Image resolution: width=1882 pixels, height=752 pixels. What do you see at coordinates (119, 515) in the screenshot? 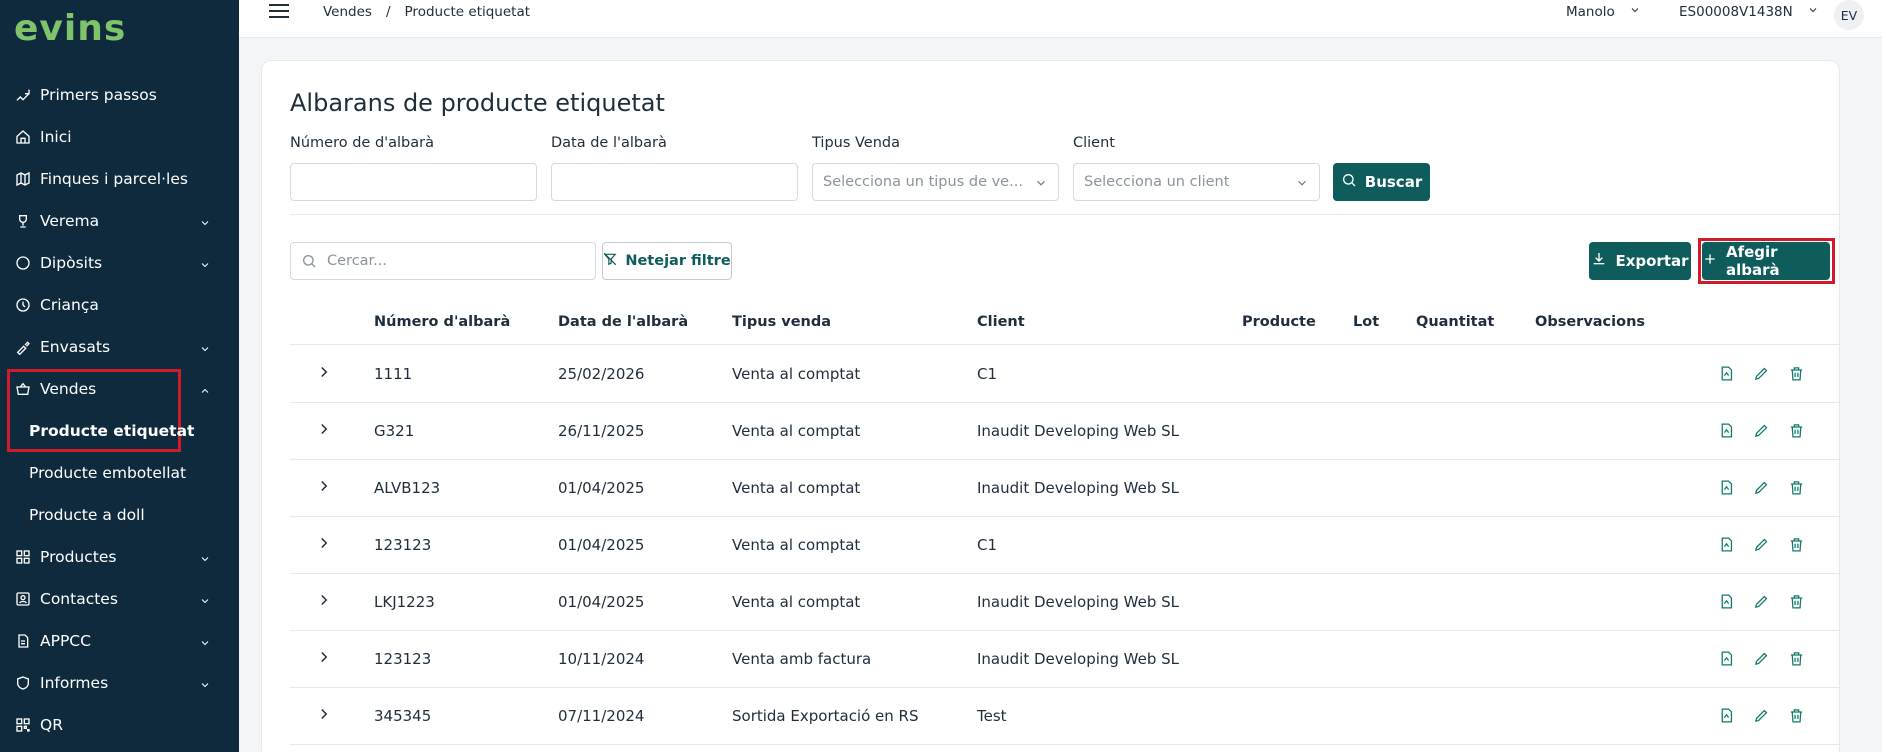
I see `sidebar-subitem-producte-a-doll: Producte a doll` at bounding box center [119, 515].